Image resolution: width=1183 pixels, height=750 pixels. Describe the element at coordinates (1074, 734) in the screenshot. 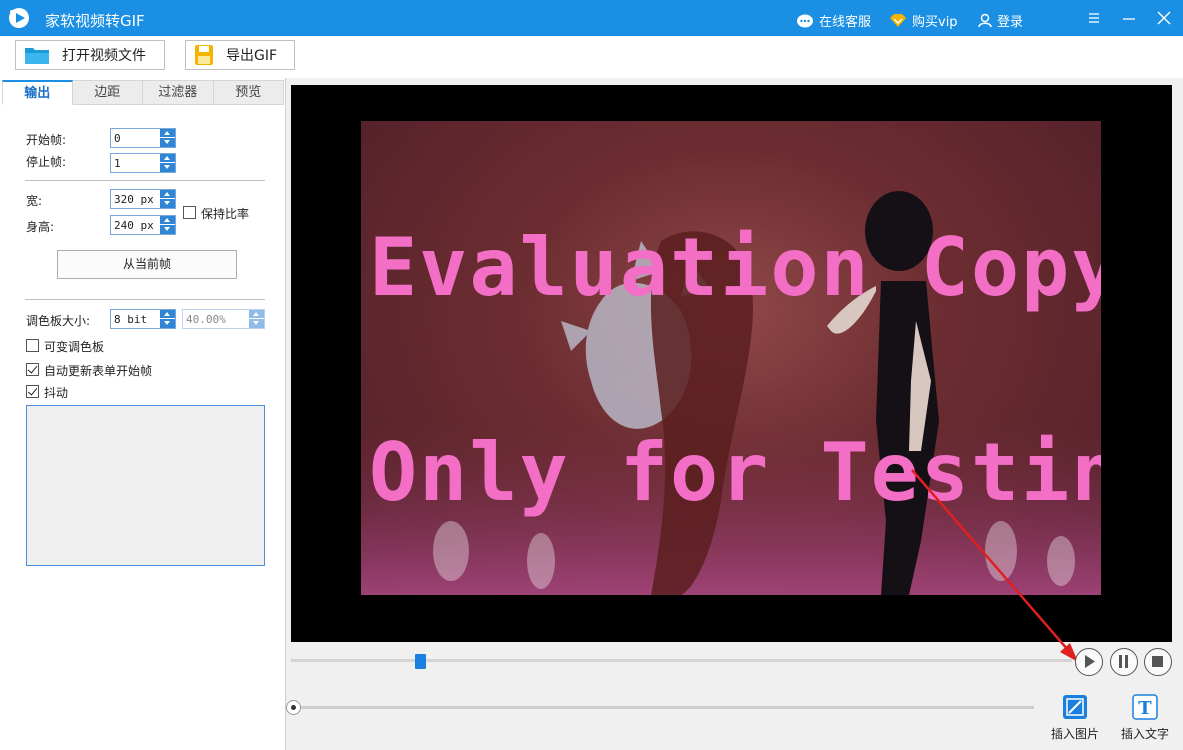

I see `insert-image-label: 插入图片` at that location.